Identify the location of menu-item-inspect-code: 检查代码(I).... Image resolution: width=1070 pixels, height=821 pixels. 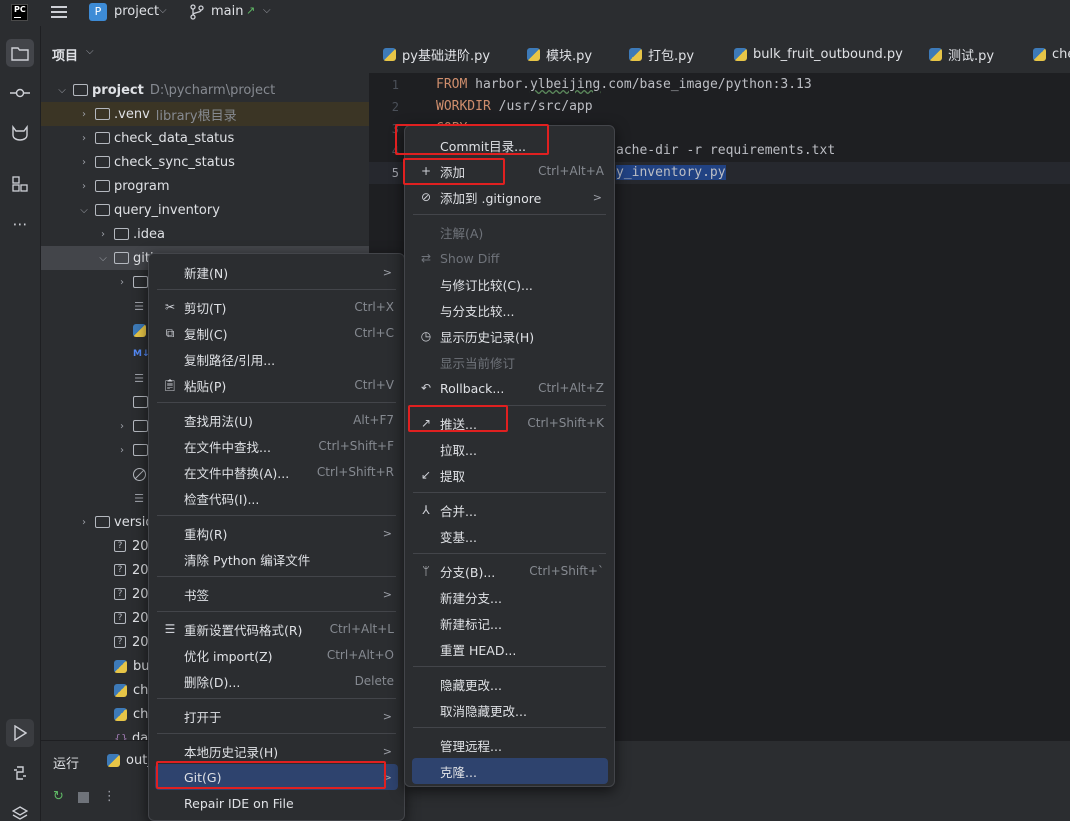
(276, 498).